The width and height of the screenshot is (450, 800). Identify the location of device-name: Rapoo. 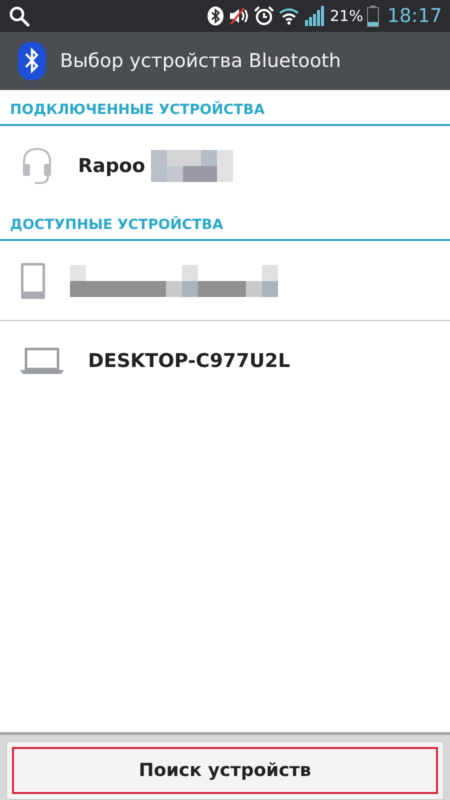
(112, 165).